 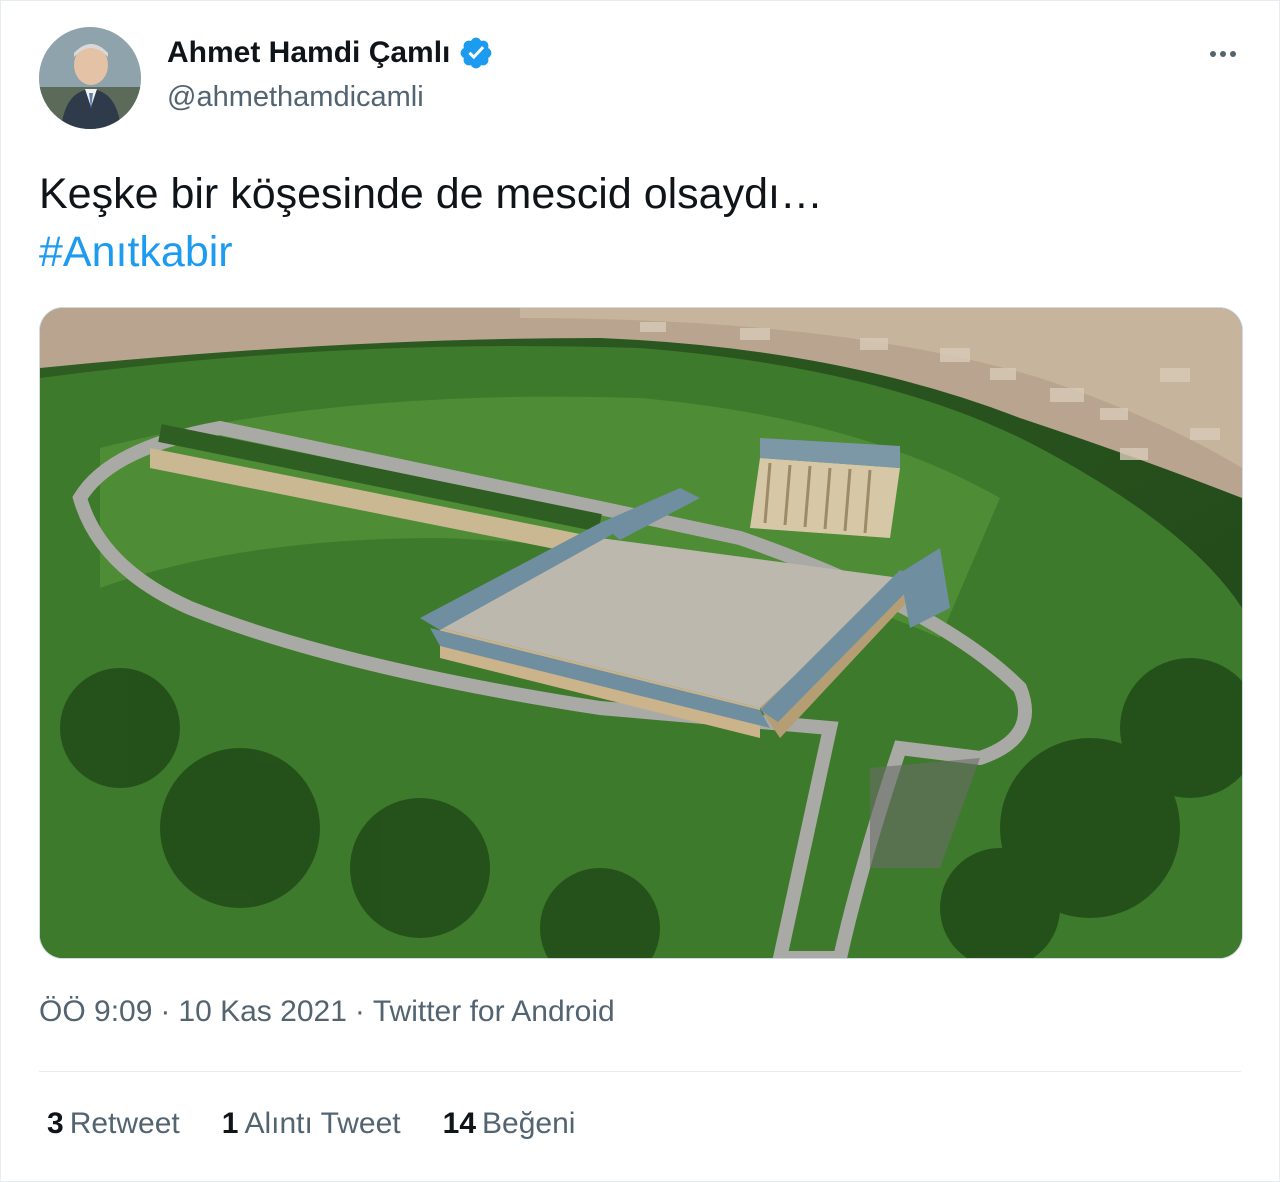 What do you see at coordinates (476, 53) in the screenshot?
I see `verified-badge-icon` at bounding box center [476, 53].